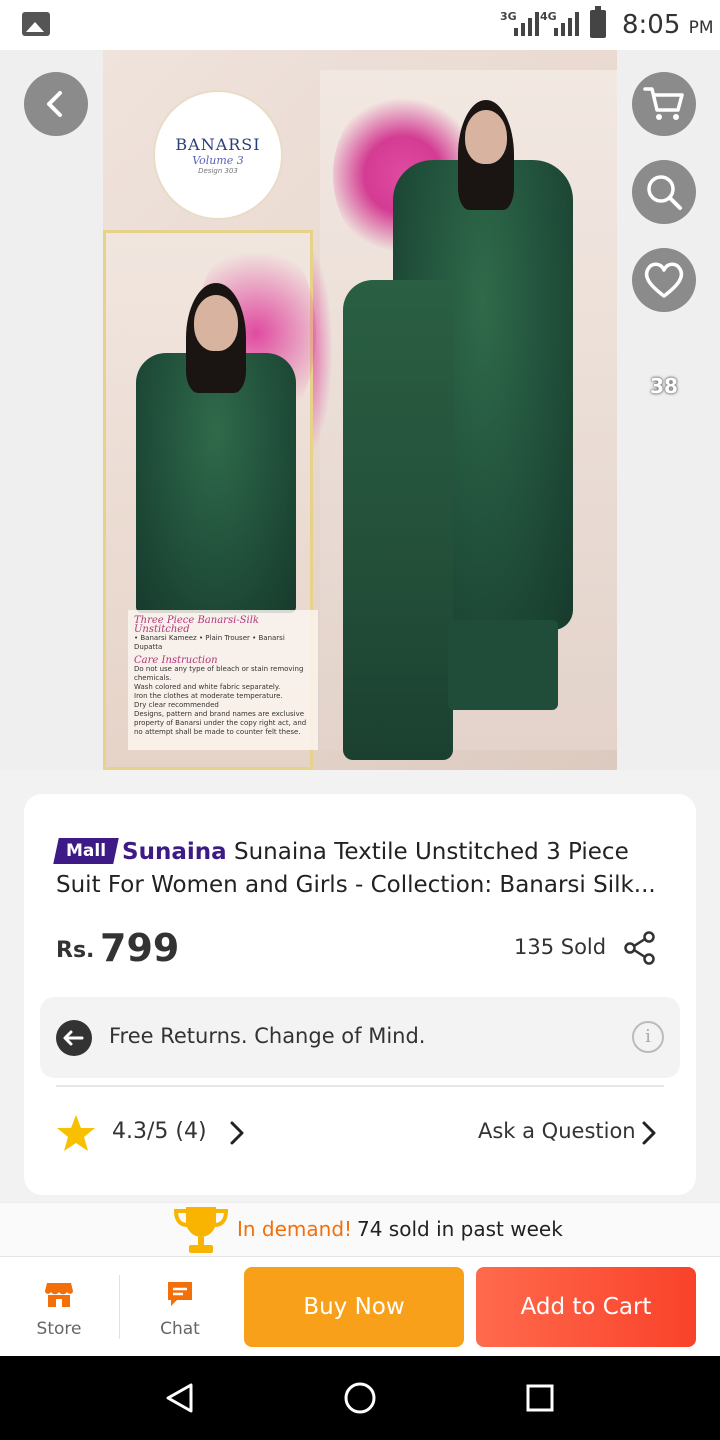  I want to click on nav-recents-icon, so click(540, 1398).